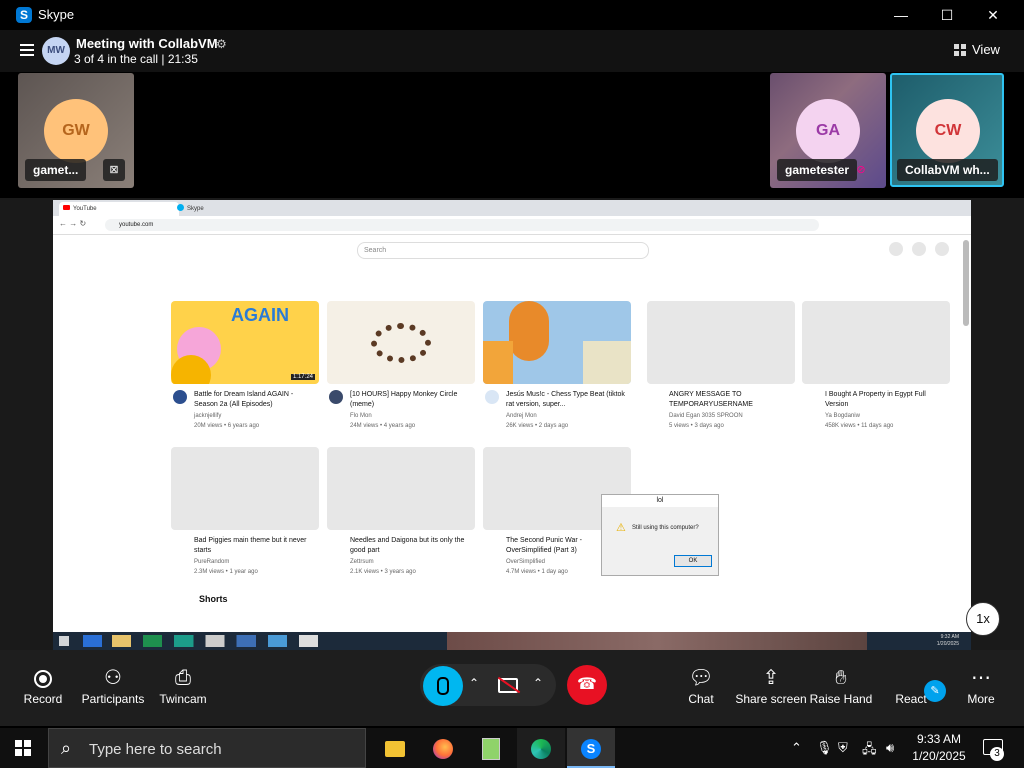 This screenshot has width=1024, height=768. What do you see at coordinates (706, 416) in the screenshot?
I see `video-channel: David Egan 3035 SPROON` at bounding box center [706, 416].